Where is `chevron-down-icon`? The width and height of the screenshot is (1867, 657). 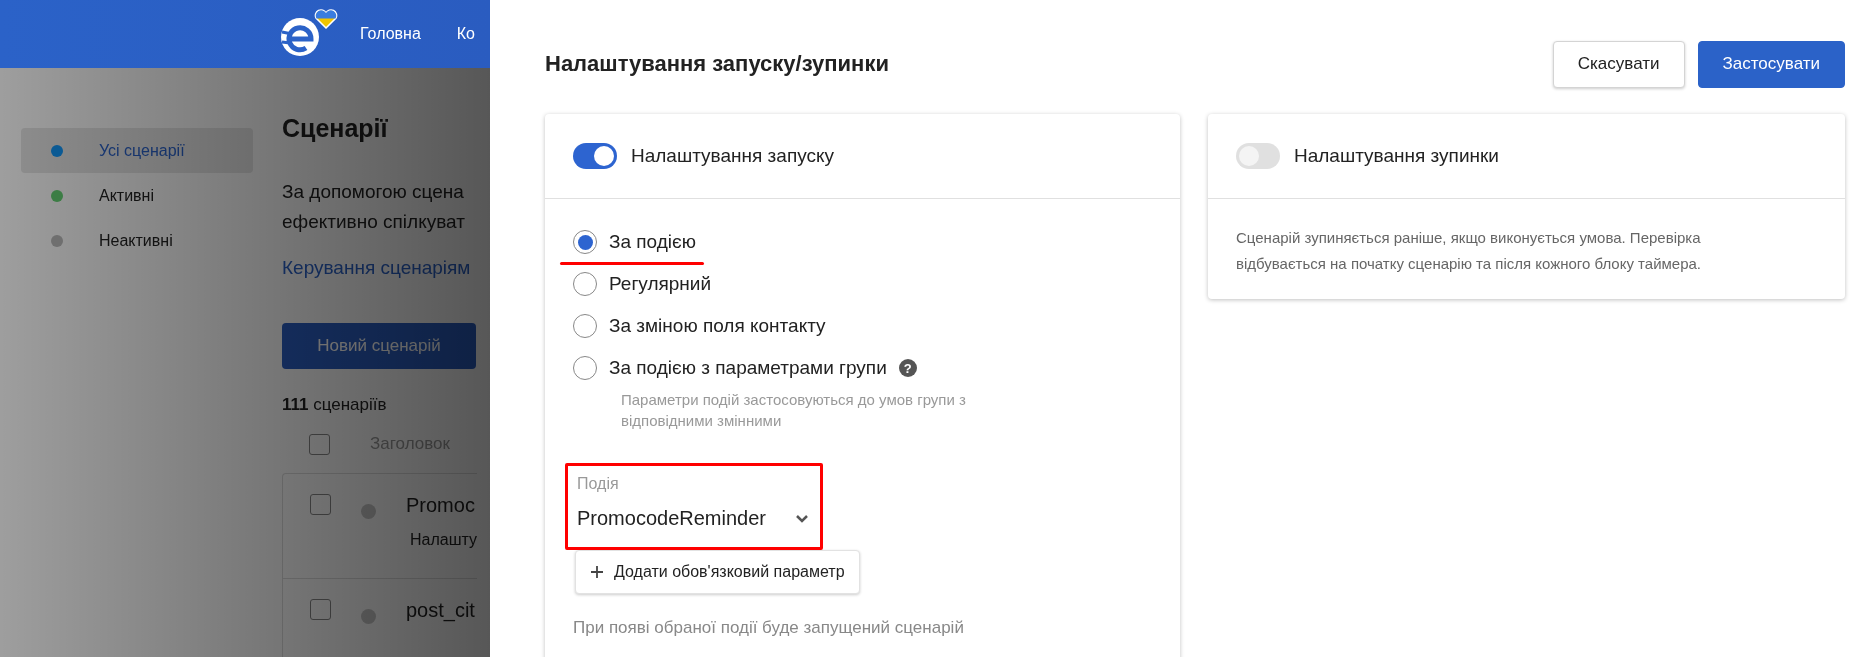 chevron-down-icon is located at coordinates (802, 518).